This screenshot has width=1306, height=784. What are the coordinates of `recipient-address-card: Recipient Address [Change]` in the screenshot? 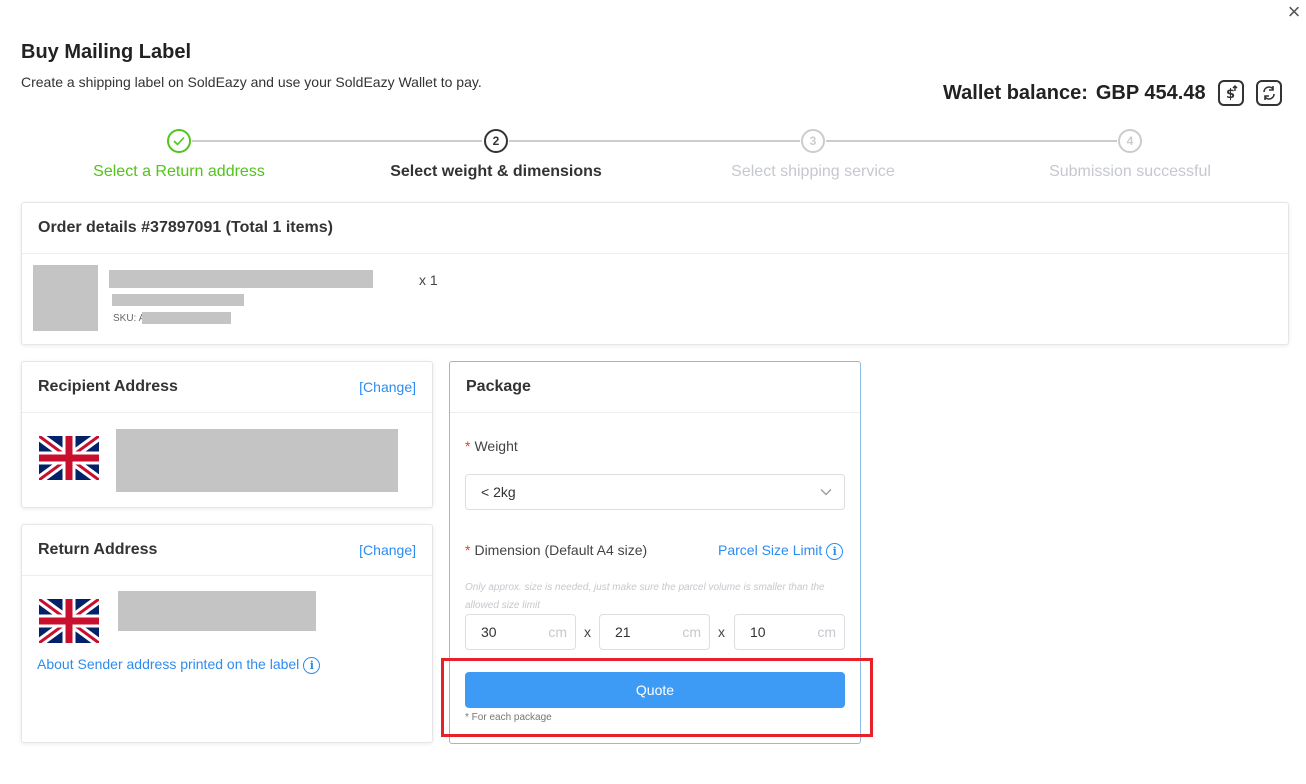 It's located at (227, 434).